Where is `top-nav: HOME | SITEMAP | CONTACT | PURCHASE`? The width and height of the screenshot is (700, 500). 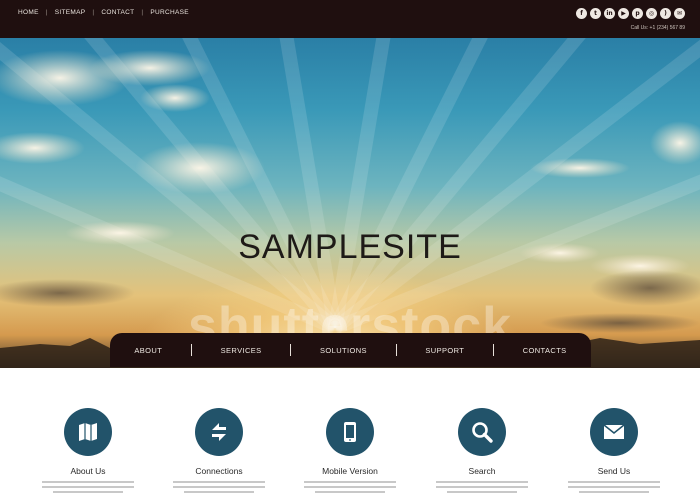 top-nav: HOME | SITEMAP | CONTACT | PURCHASE is located at coordinates (103, 12).